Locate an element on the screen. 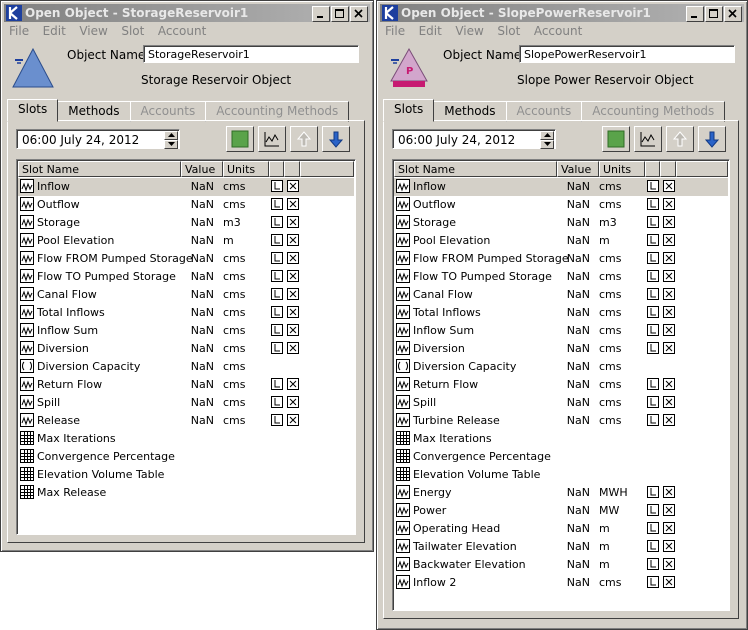  table-row: Turbine Release NaN cms is located at coordinates (561, 421).